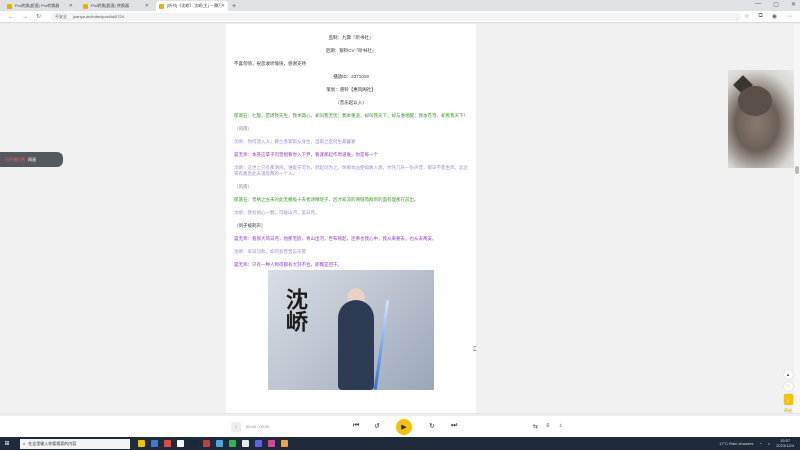 This screenshot has width=800, height=450. What do you see at coordinates (774, 16) in the screenshot?
I see `profile-icon: ◉` at bounding box center [774, 16].